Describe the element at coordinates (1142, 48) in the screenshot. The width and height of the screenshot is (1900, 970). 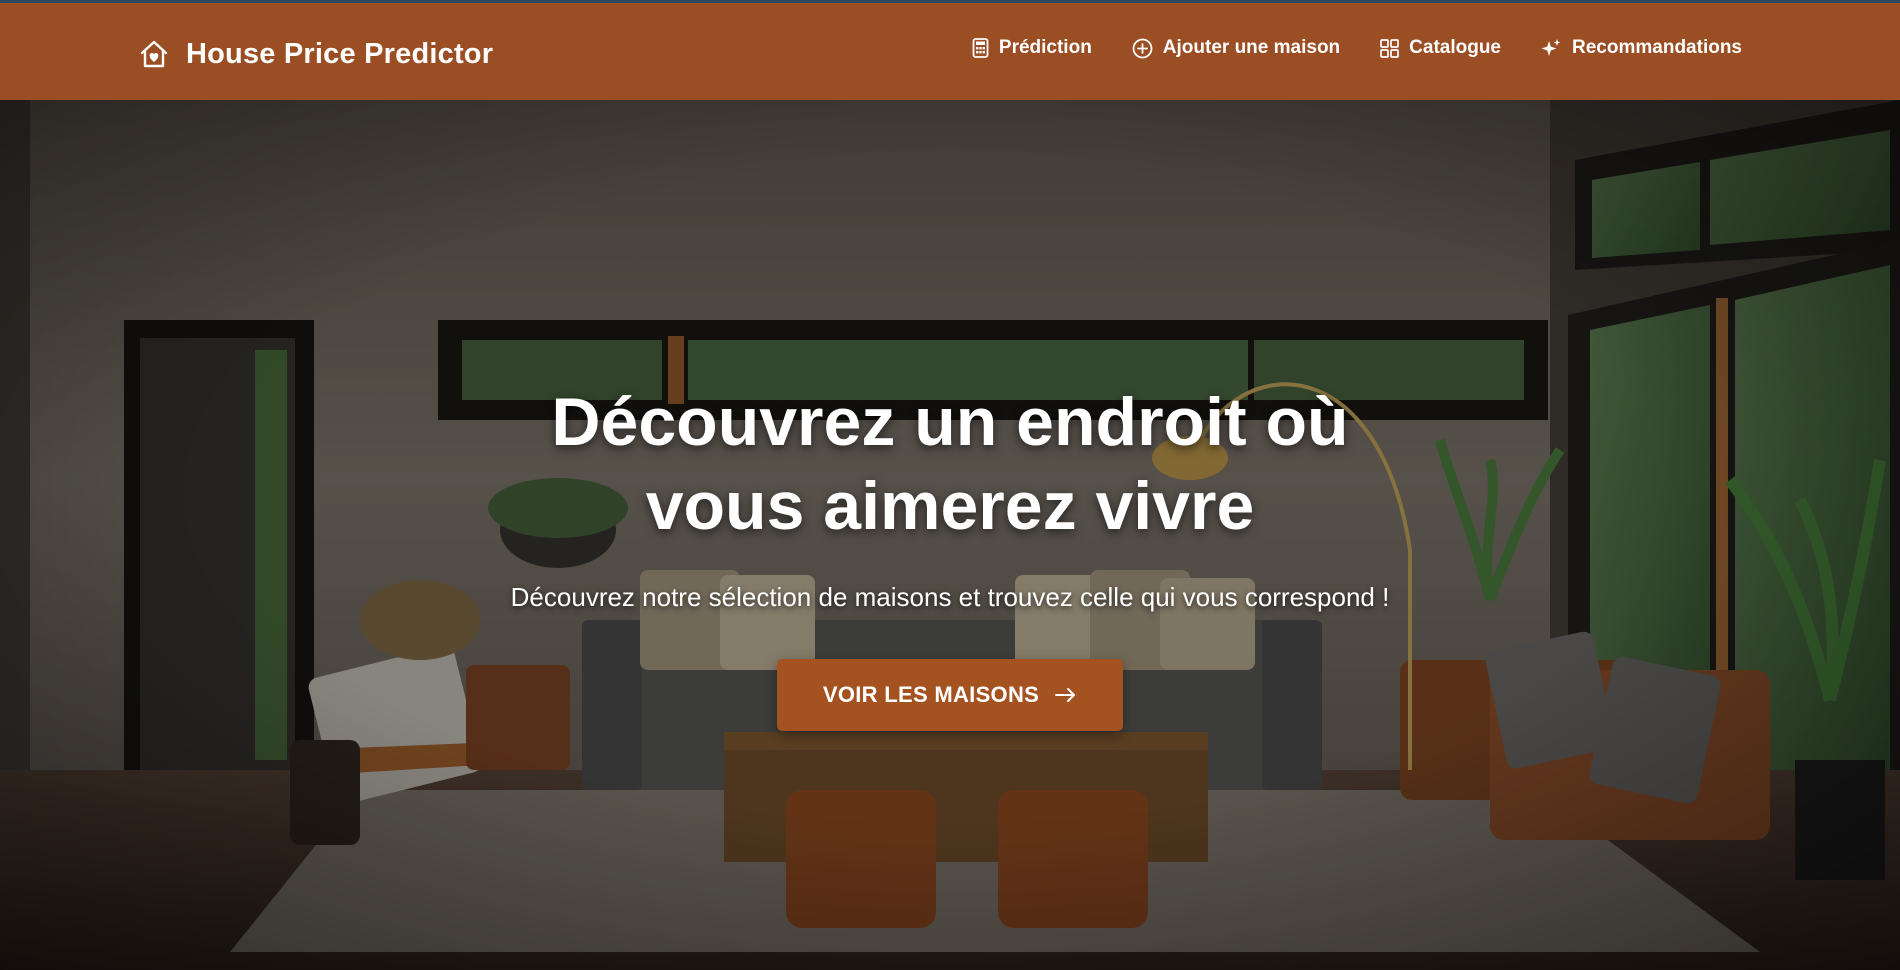
I see `plus-circle-icon` at that location.